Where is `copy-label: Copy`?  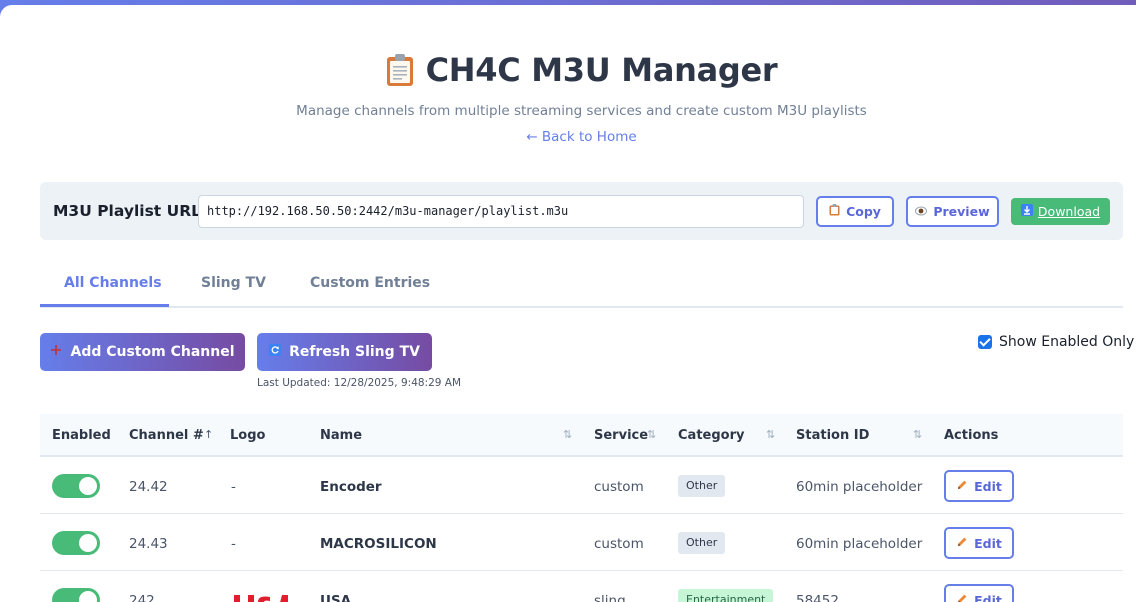 copy-label: Copy is located at coordinates (863, 211).